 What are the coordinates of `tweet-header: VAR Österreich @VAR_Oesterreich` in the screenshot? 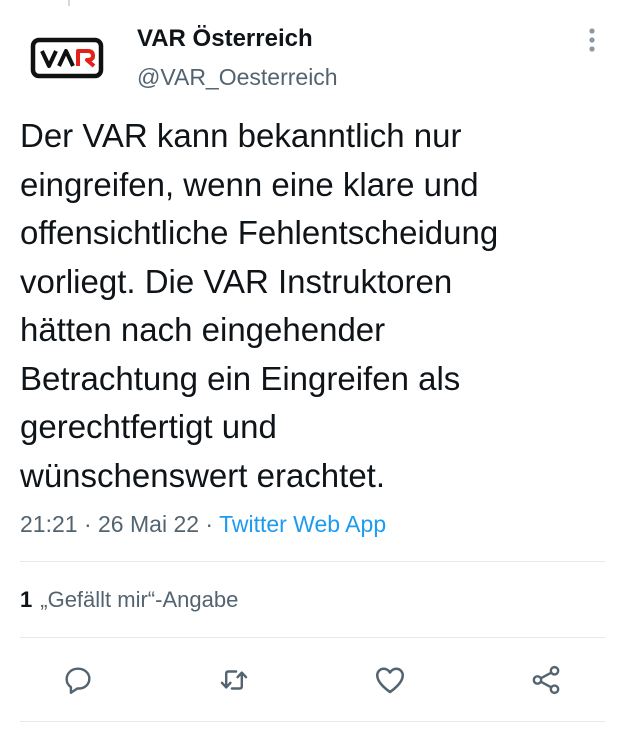 It's located at (312, 55).